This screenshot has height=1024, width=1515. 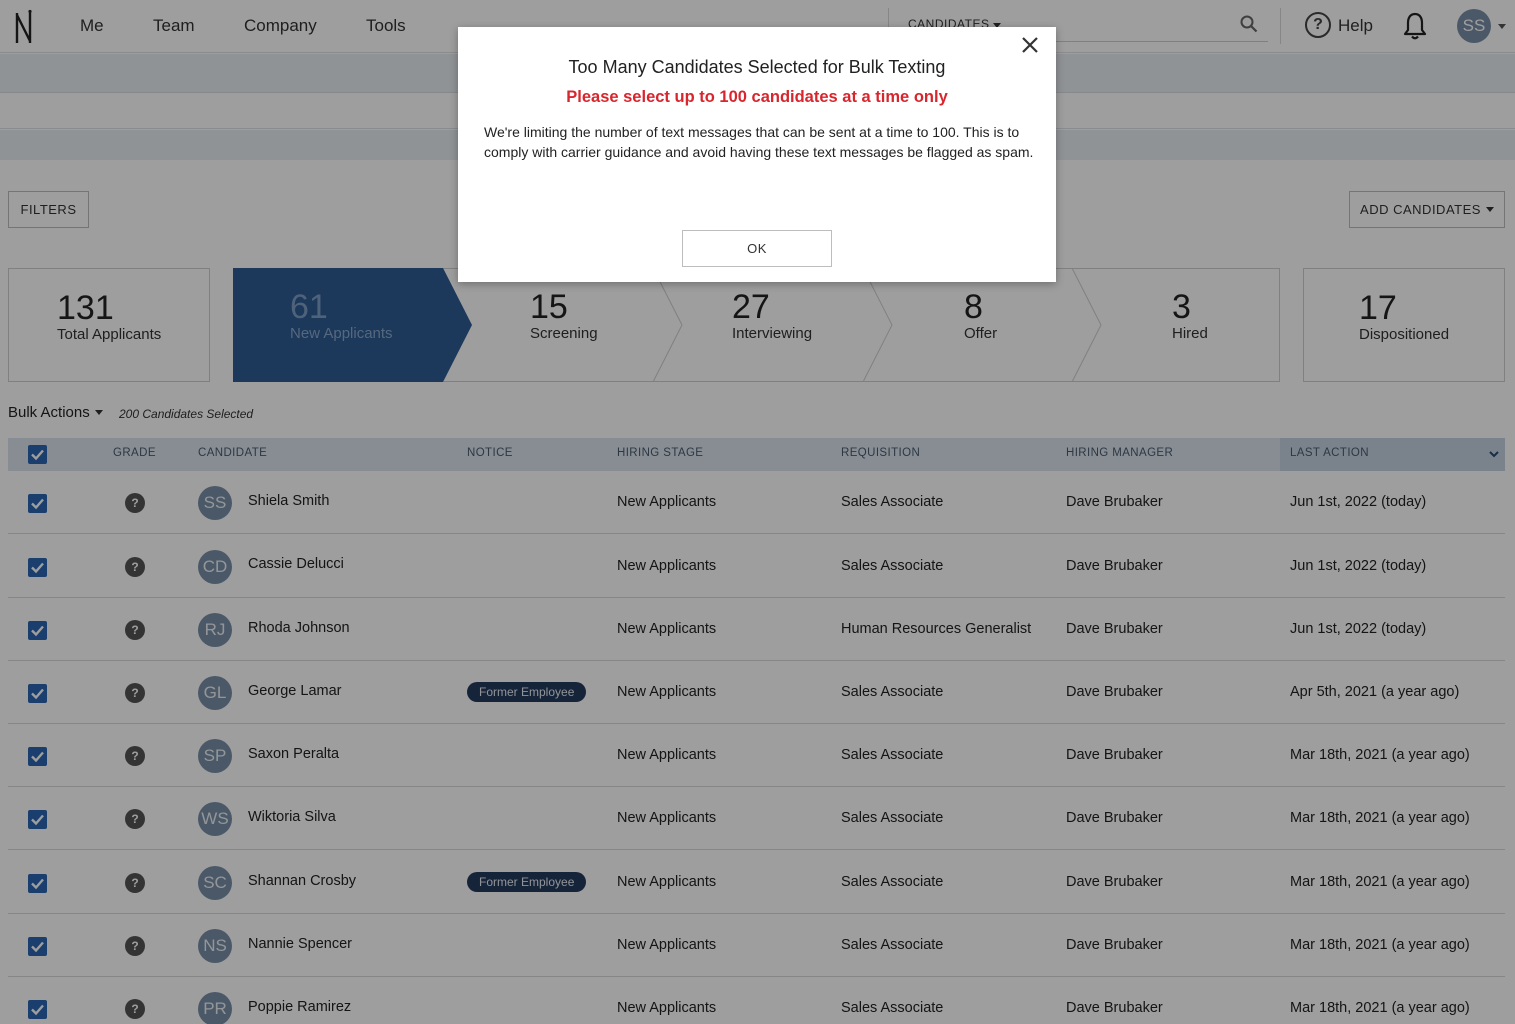 I want to click on close-icon, so click(x=1030, y=45).